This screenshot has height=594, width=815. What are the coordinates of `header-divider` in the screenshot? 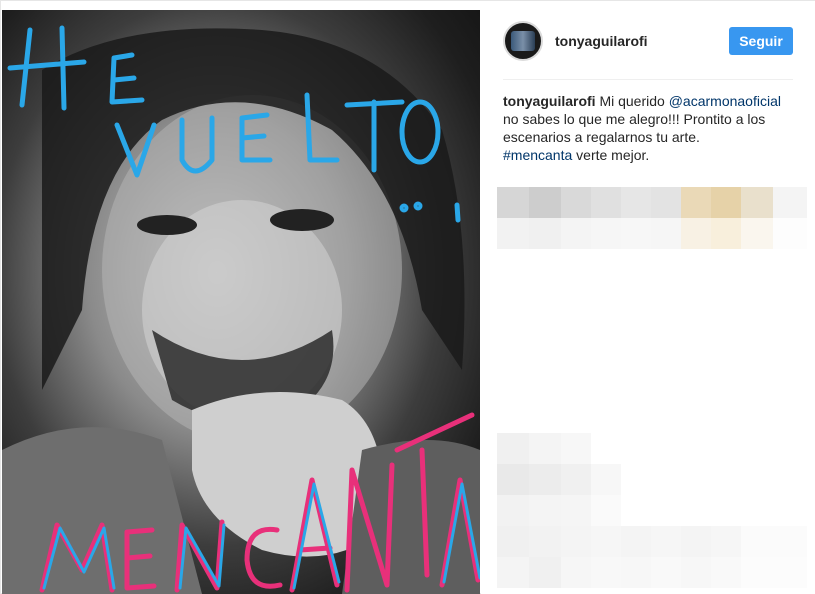 It's located at (648, 79).